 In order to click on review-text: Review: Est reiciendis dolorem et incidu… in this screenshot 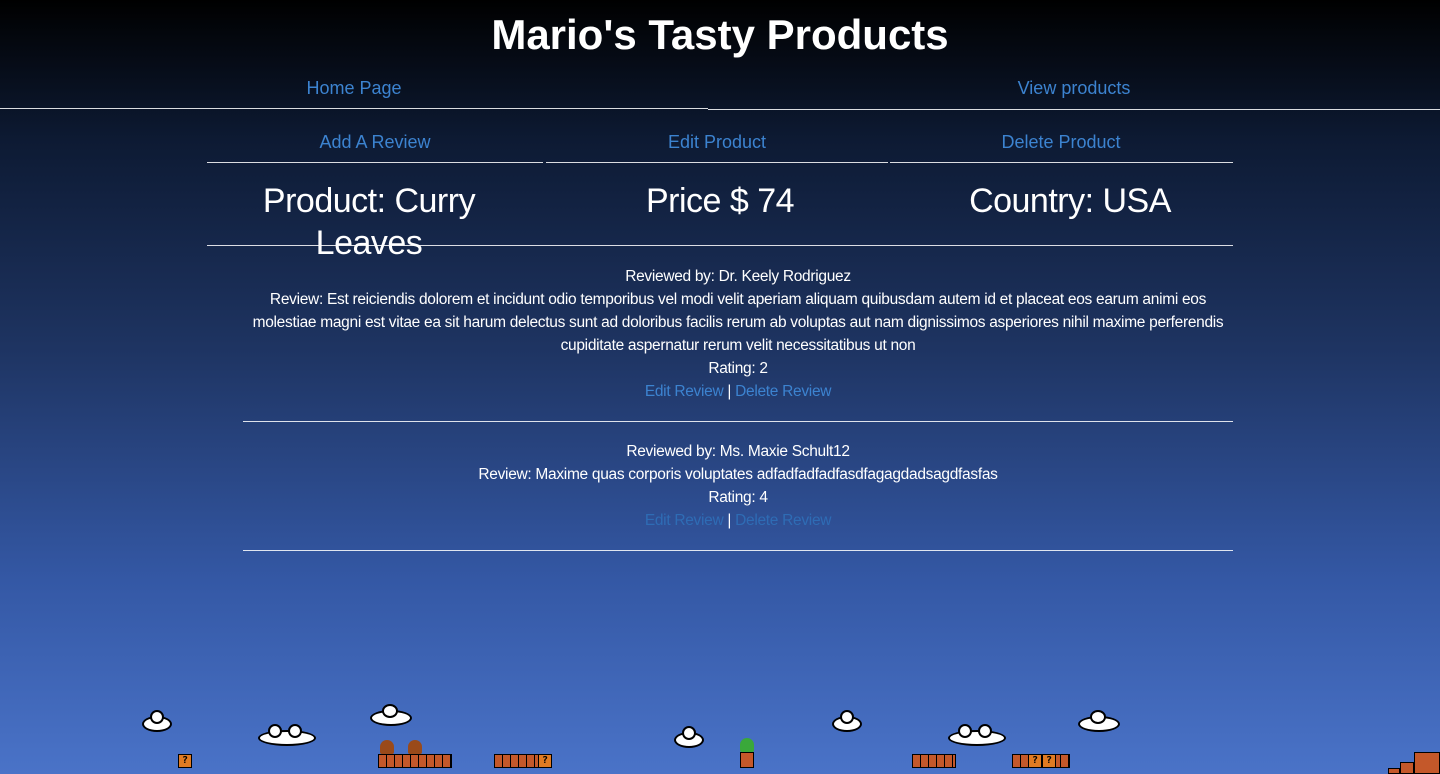, I will do `click(738, 322)`.